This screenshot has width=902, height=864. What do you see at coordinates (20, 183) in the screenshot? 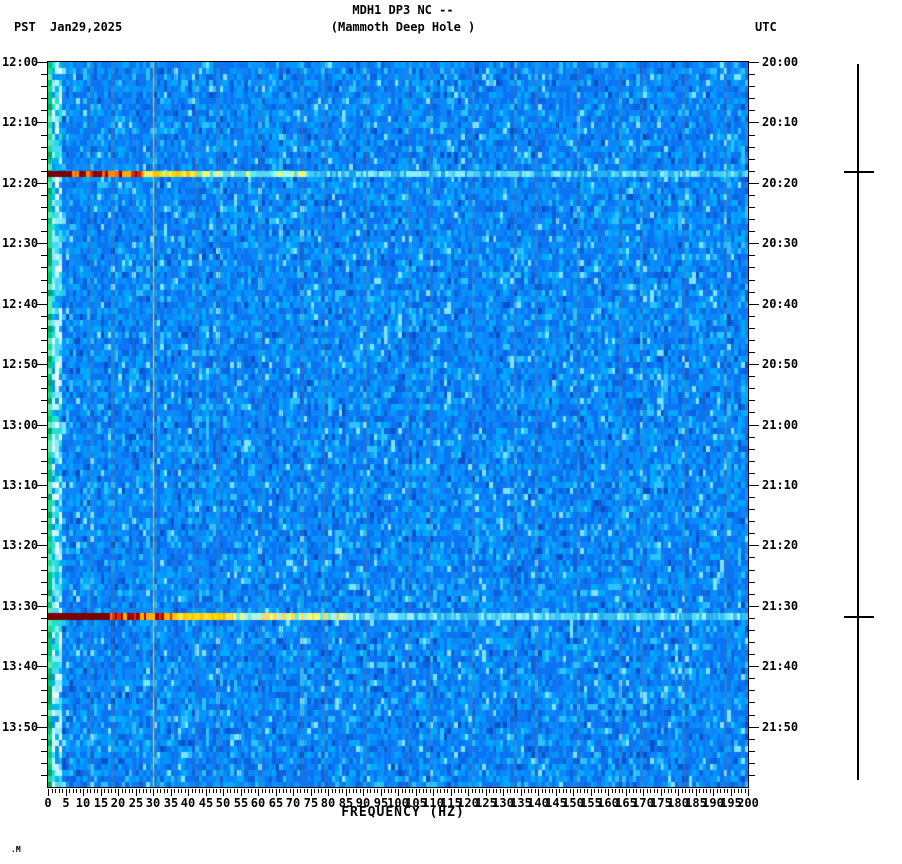
I see `time-label-pst: 12:20` at bounding box center [20, 183].